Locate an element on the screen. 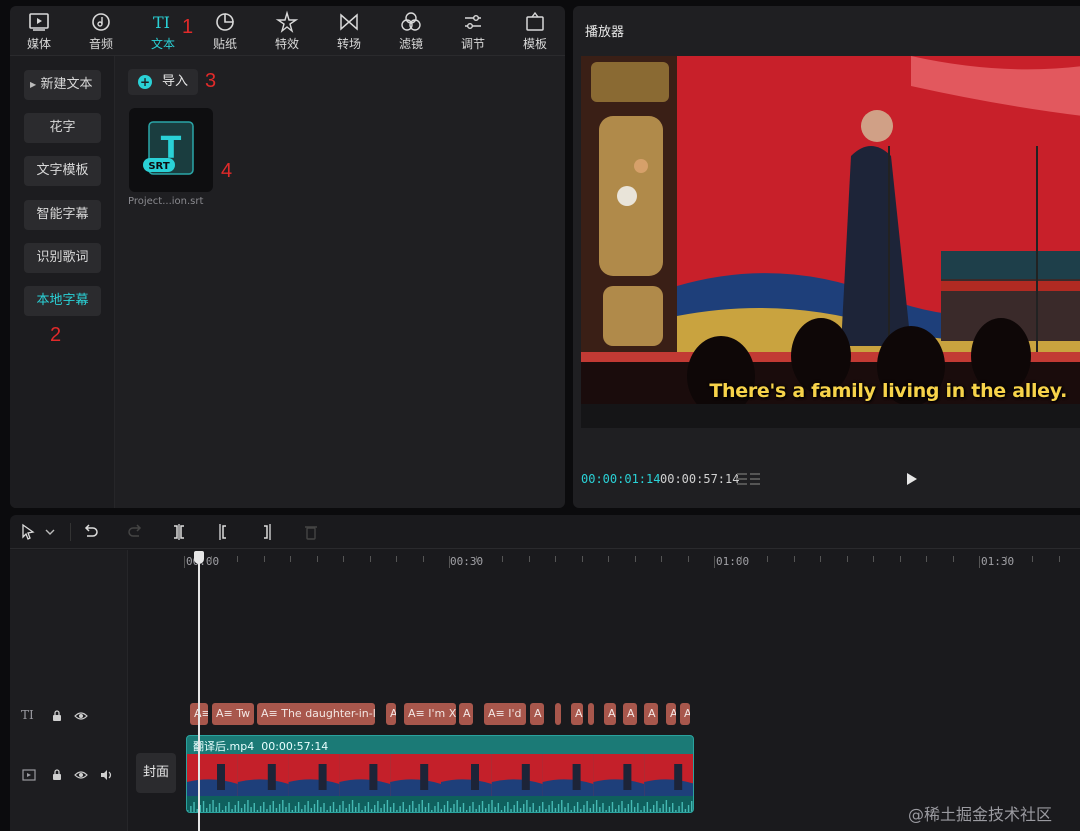 Image resolution: width=1080 pixels, height=831 pixels. text-clip: A≡ I'd is located at coordinates (505, 714).